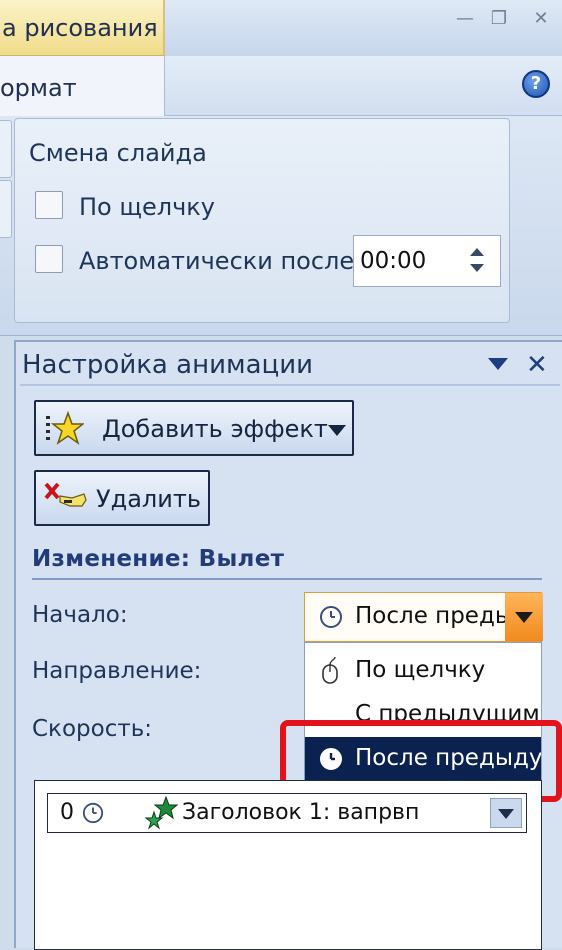  I want to click on pane-options-icon, so click(498, 364).